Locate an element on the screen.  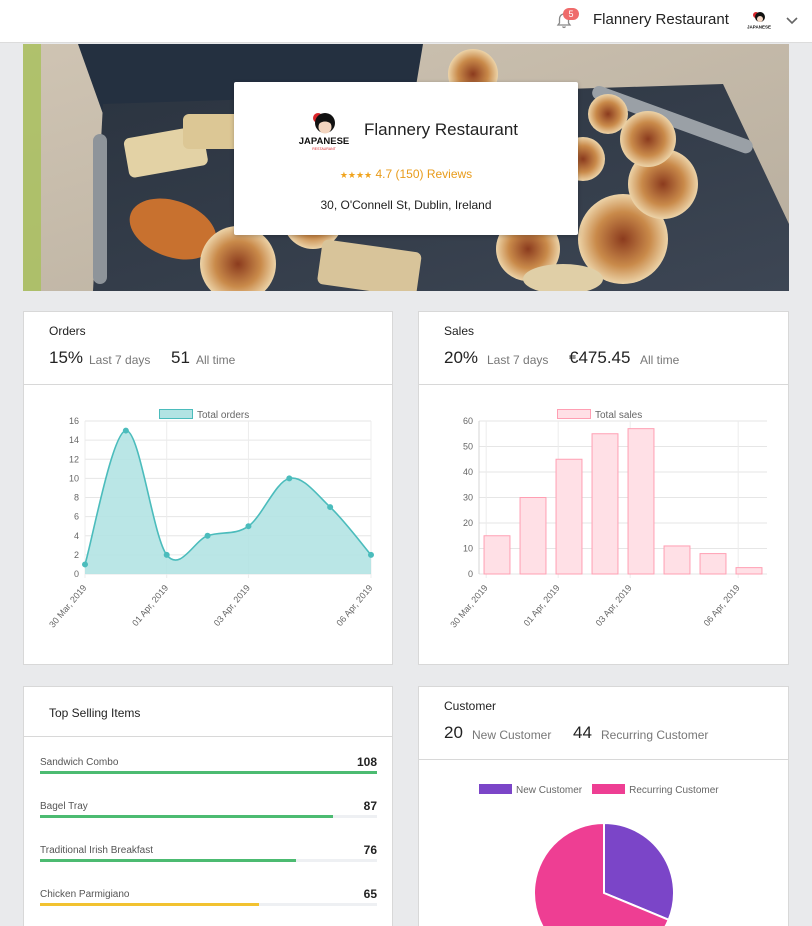
y-tick-label: 14 is located at coordinates (74, 440).